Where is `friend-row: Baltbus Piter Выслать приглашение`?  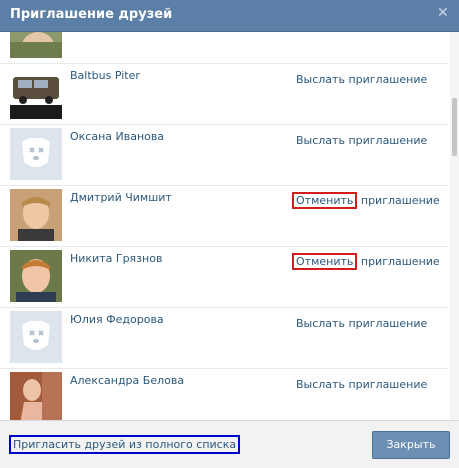
friend-row: Baltbus Piter Выслать приглашение is located at coordinates (224, 94).